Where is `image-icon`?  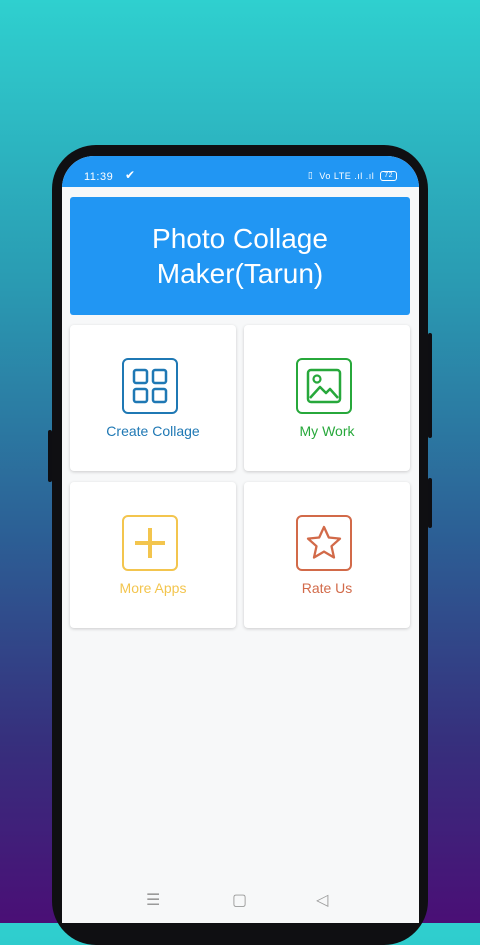 image-icon is located at coordinates (324, 386).